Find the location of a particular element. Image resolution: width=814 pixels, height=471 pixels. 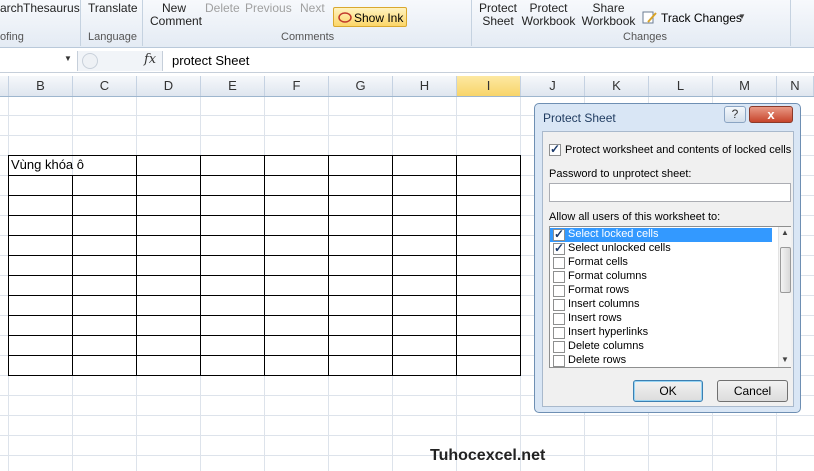

permission-label: Delete columns is located at coordinates (606, 346).